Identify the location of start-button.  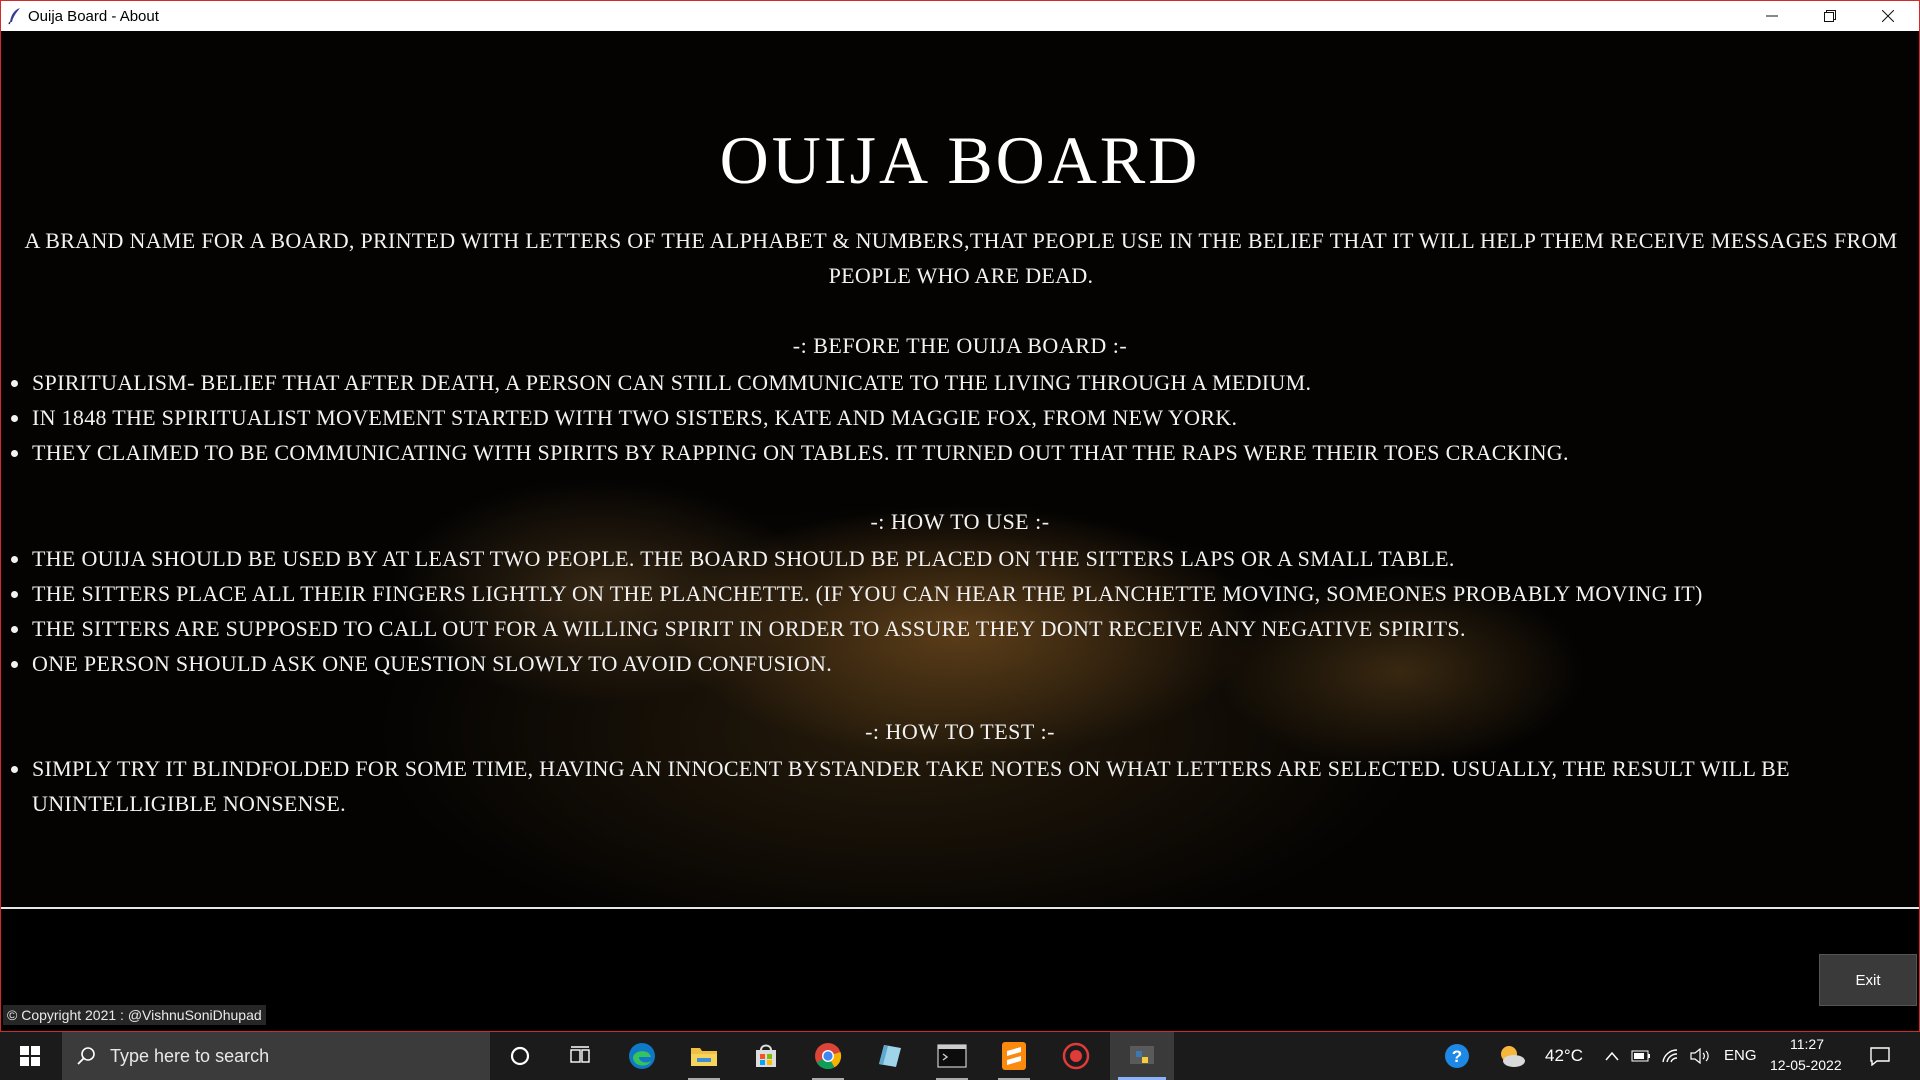
(30, 1056).